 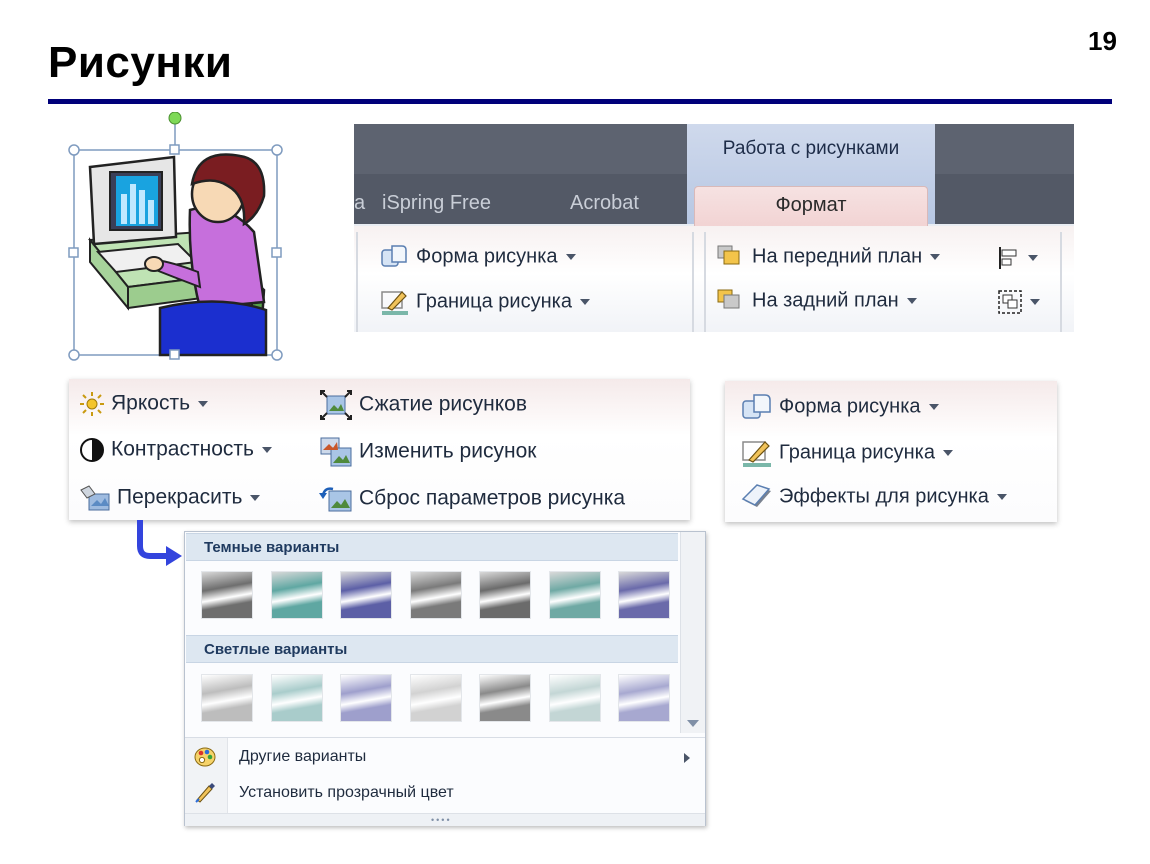 I want to click on scroll-down-icon, so click(x=693, y=723).